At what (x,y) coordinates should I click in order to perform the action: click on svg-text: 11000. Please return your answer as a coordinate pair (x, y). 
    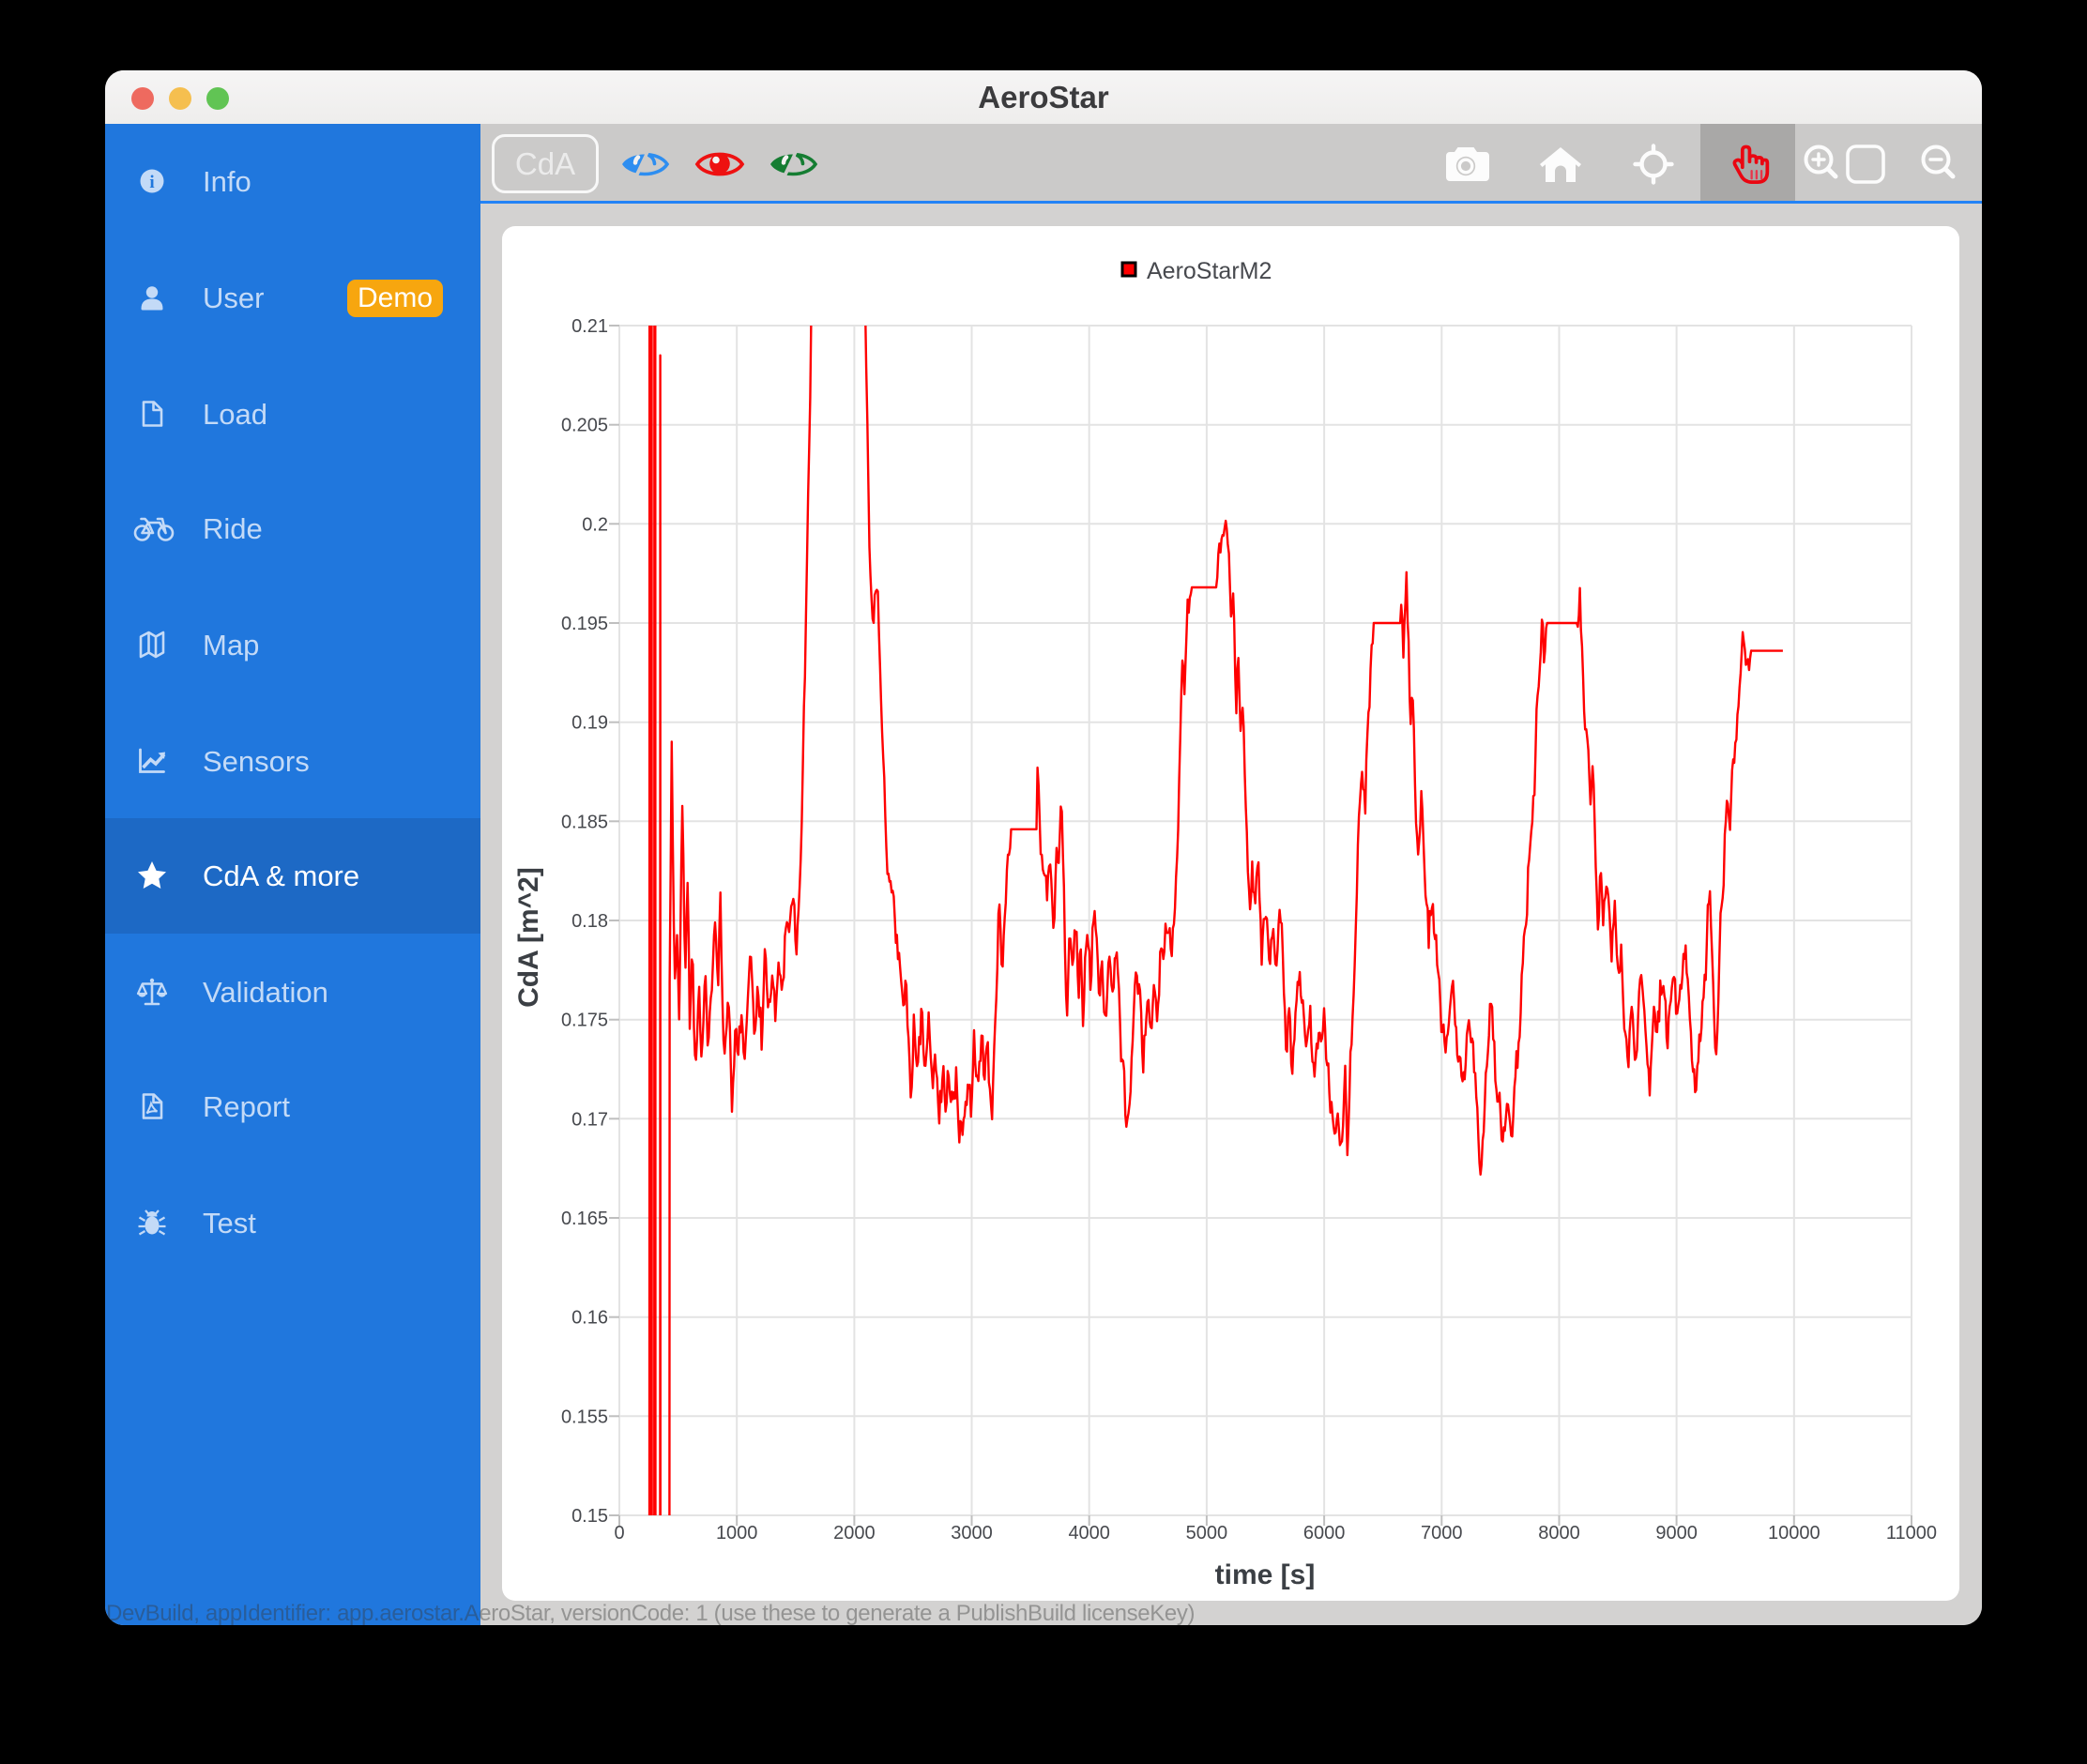
    Looking at the image, I should click on (1911, 1533).